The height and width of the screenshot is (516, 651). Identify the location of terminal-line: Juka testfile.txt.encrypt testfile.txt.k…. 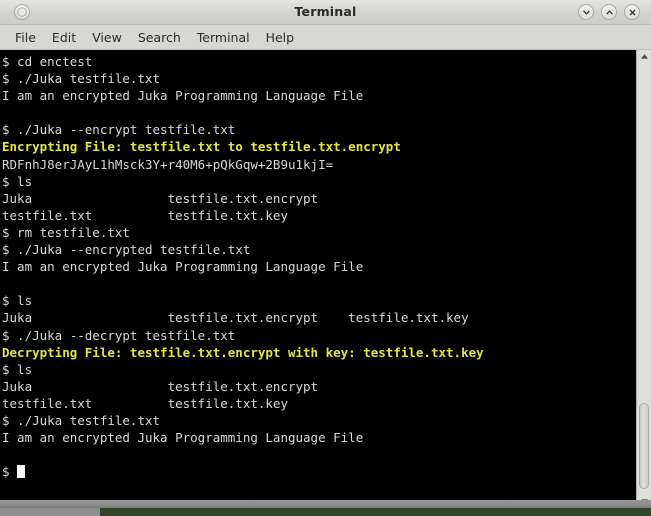
(235, 318).